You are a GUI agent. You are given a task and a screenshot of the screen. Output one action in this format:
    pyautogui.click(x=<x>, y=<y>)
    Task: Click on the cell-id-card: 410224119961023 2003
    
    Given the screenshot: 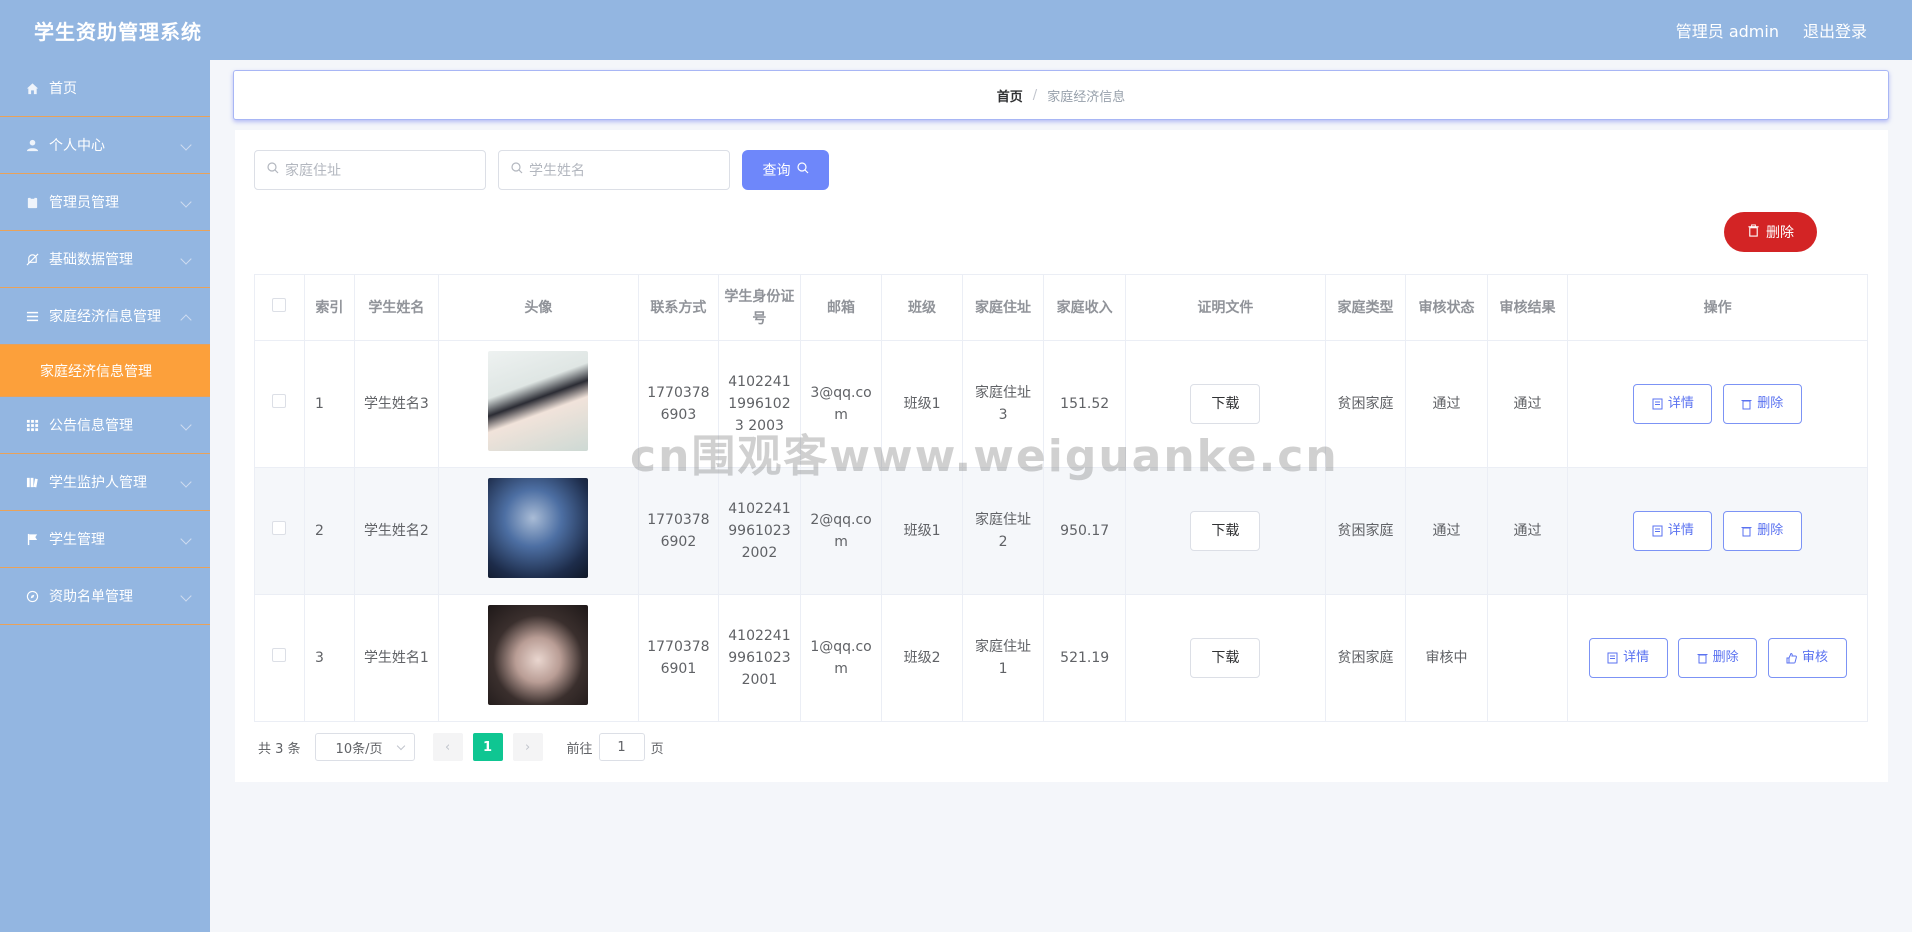 What is the action you would take?
    pyautogui.click(x=759, y=404)
    